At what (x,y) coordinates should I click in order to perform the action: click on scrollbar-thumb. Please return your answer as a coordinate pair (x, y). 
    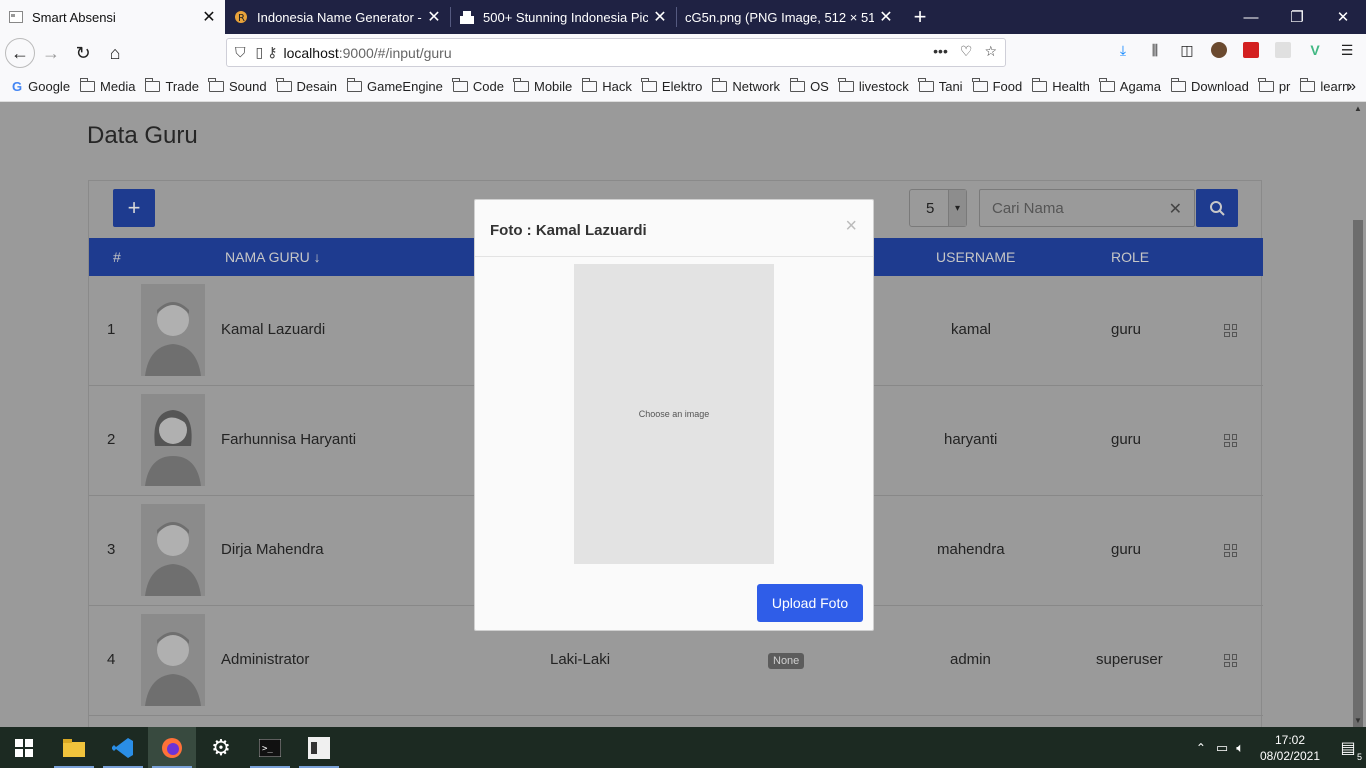
    Looking at the image, I should click on (1358, 480).